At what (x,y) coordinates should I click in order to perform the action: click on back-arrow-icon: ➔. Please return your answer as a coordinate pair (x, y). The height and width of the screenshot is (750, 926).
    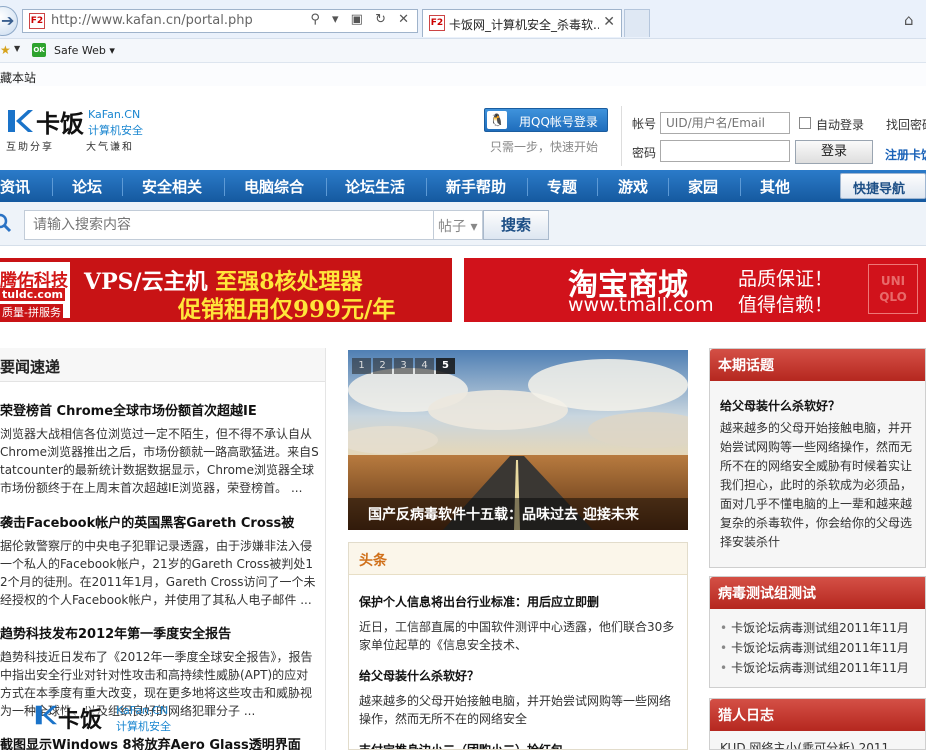
    Looking at the image, I should click on (8, 20).